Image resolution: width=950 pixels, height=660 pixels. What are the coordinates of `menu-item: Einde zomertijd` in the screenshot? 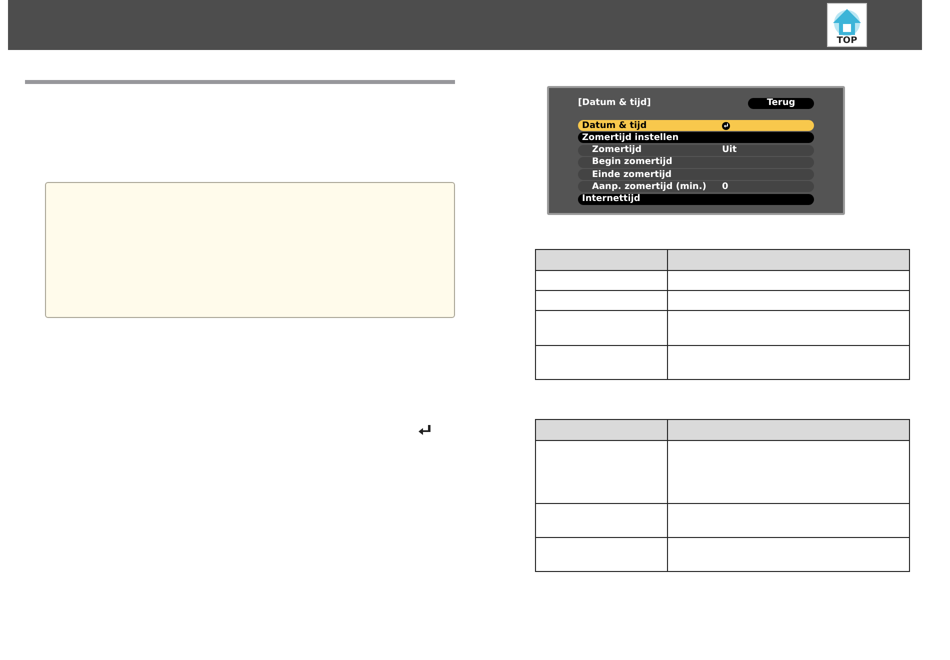 It's located at (696, 174).